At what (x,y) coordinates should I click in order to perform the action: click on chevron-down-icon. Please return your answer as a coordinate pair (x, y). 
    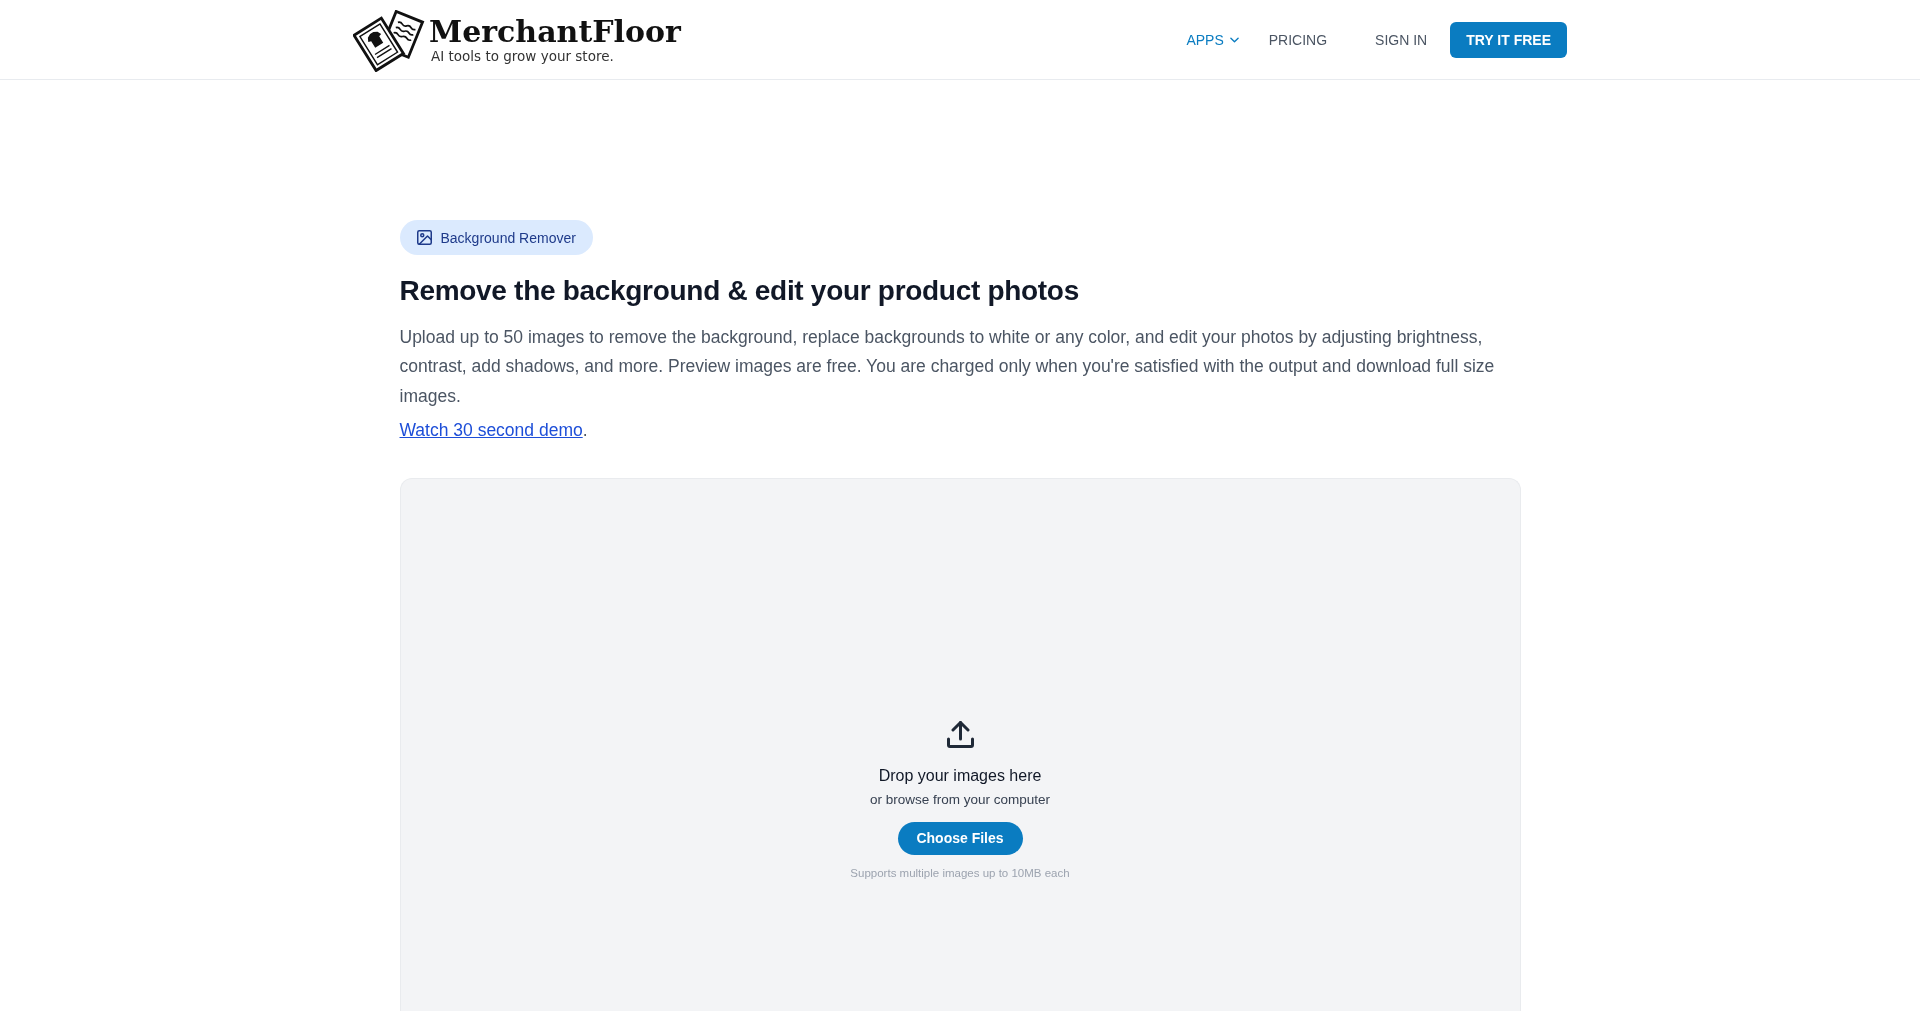
    Looking at the image, I should click on (1234, 39).